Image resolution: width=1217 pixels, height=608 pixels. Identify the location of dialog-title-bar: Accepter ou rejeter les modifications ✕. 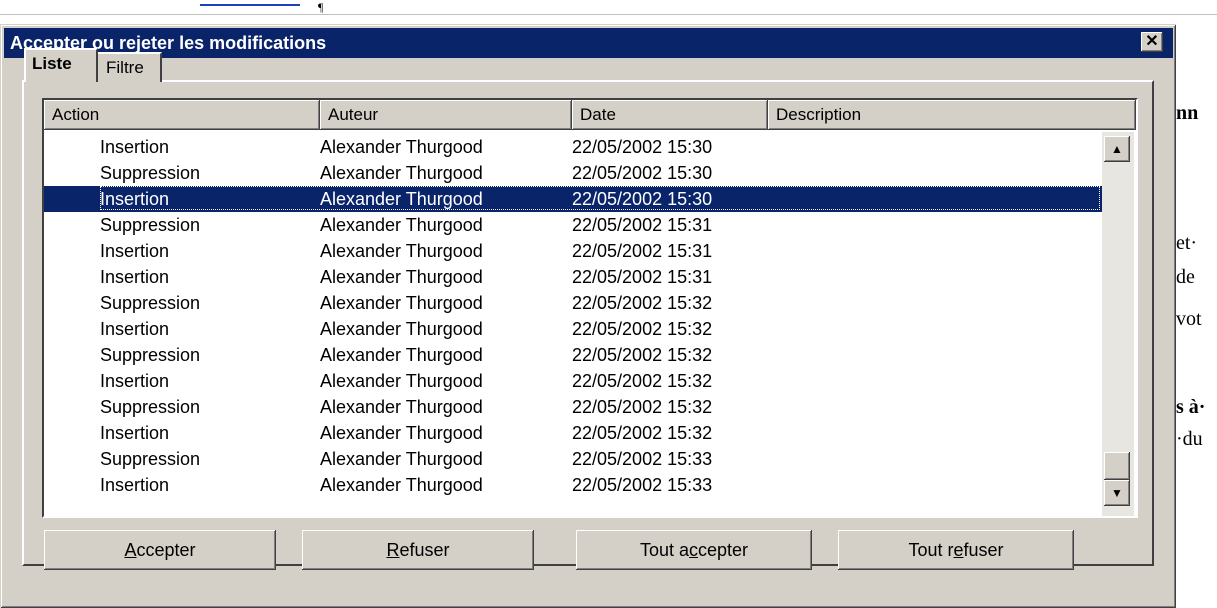
(588, 43).